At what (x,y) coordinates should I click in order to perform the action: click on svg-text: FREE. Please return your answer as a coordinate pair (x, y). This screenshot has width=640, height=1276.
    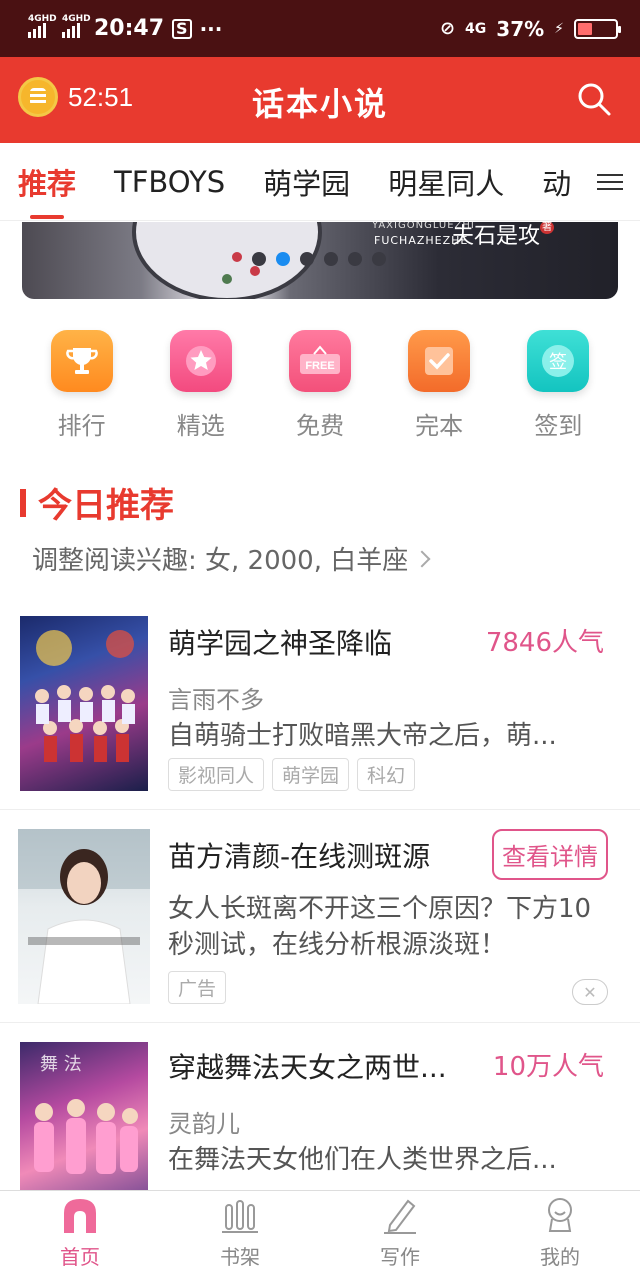
    Looking at the image, I should click on (319, 366).